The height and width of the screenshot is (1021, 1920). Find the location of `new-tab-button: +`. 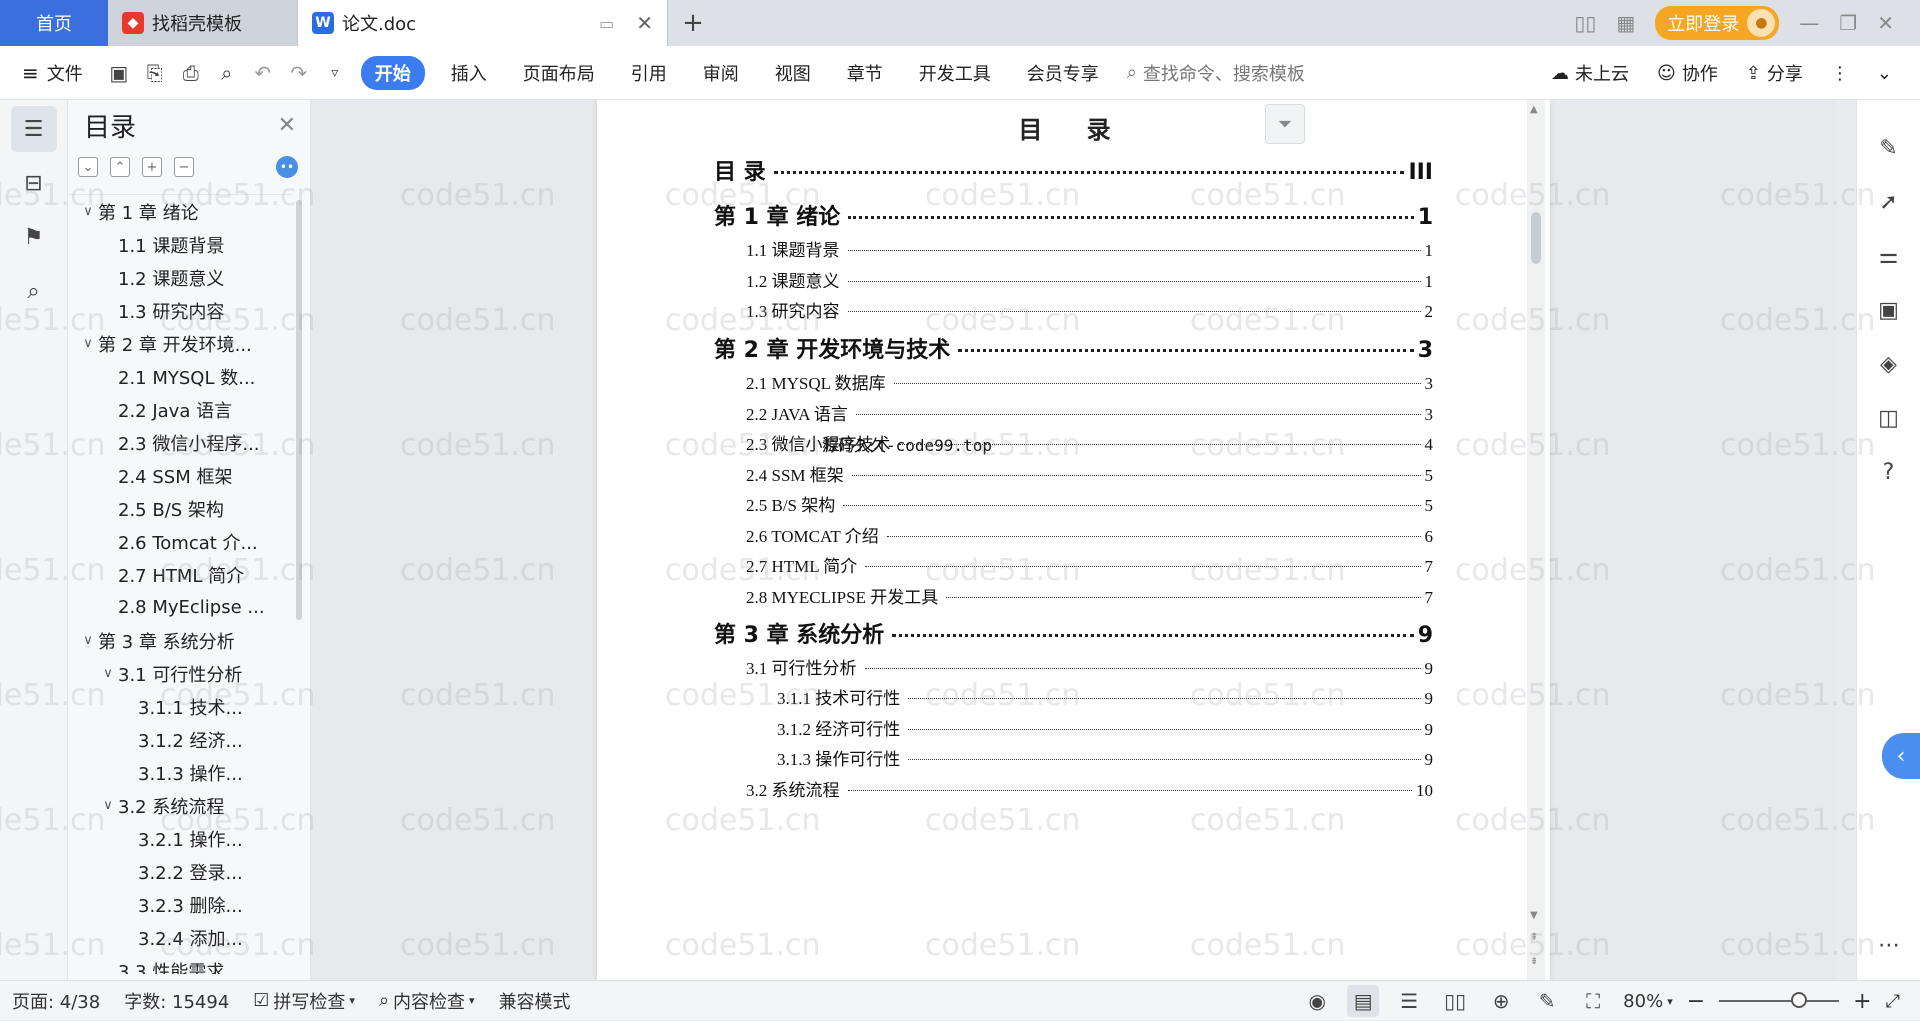

new-tab-button: + is located at coordinates (693, 23).